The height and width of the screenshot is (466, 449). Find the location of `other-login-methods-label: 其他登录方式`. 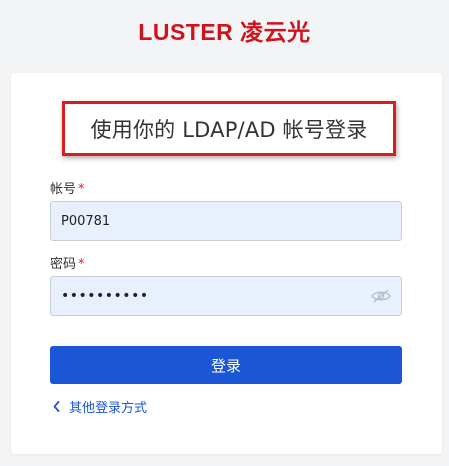

other-login-methods-label: 其他登录方式 is located at coordinates (108, 408).